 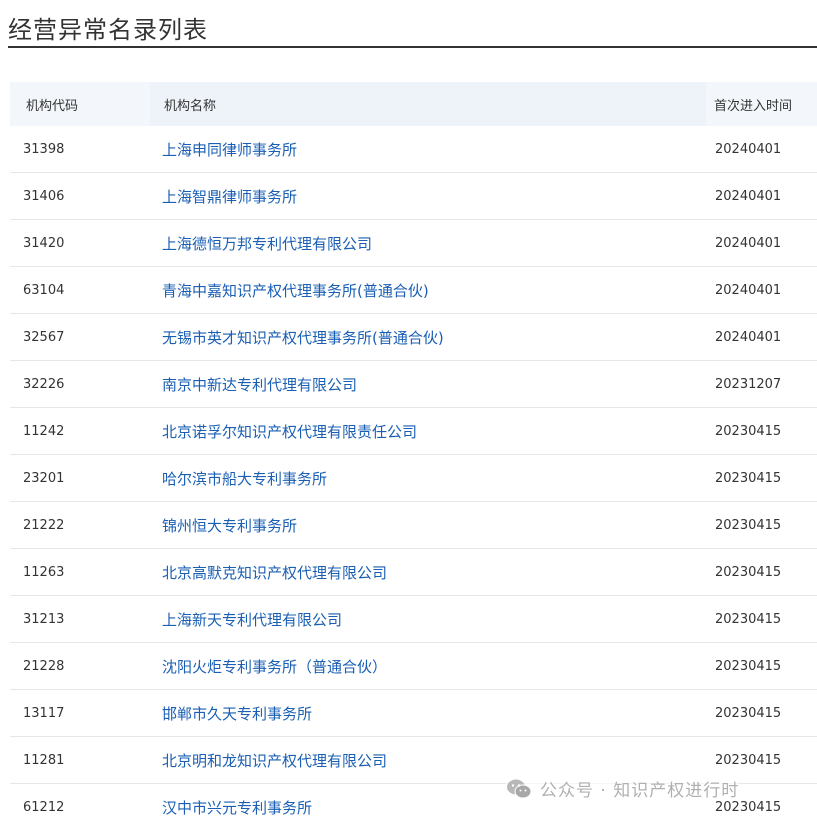 I want to click on cell-name-link: 上海新天专利代理有限公司, so click(x=428, y=619).